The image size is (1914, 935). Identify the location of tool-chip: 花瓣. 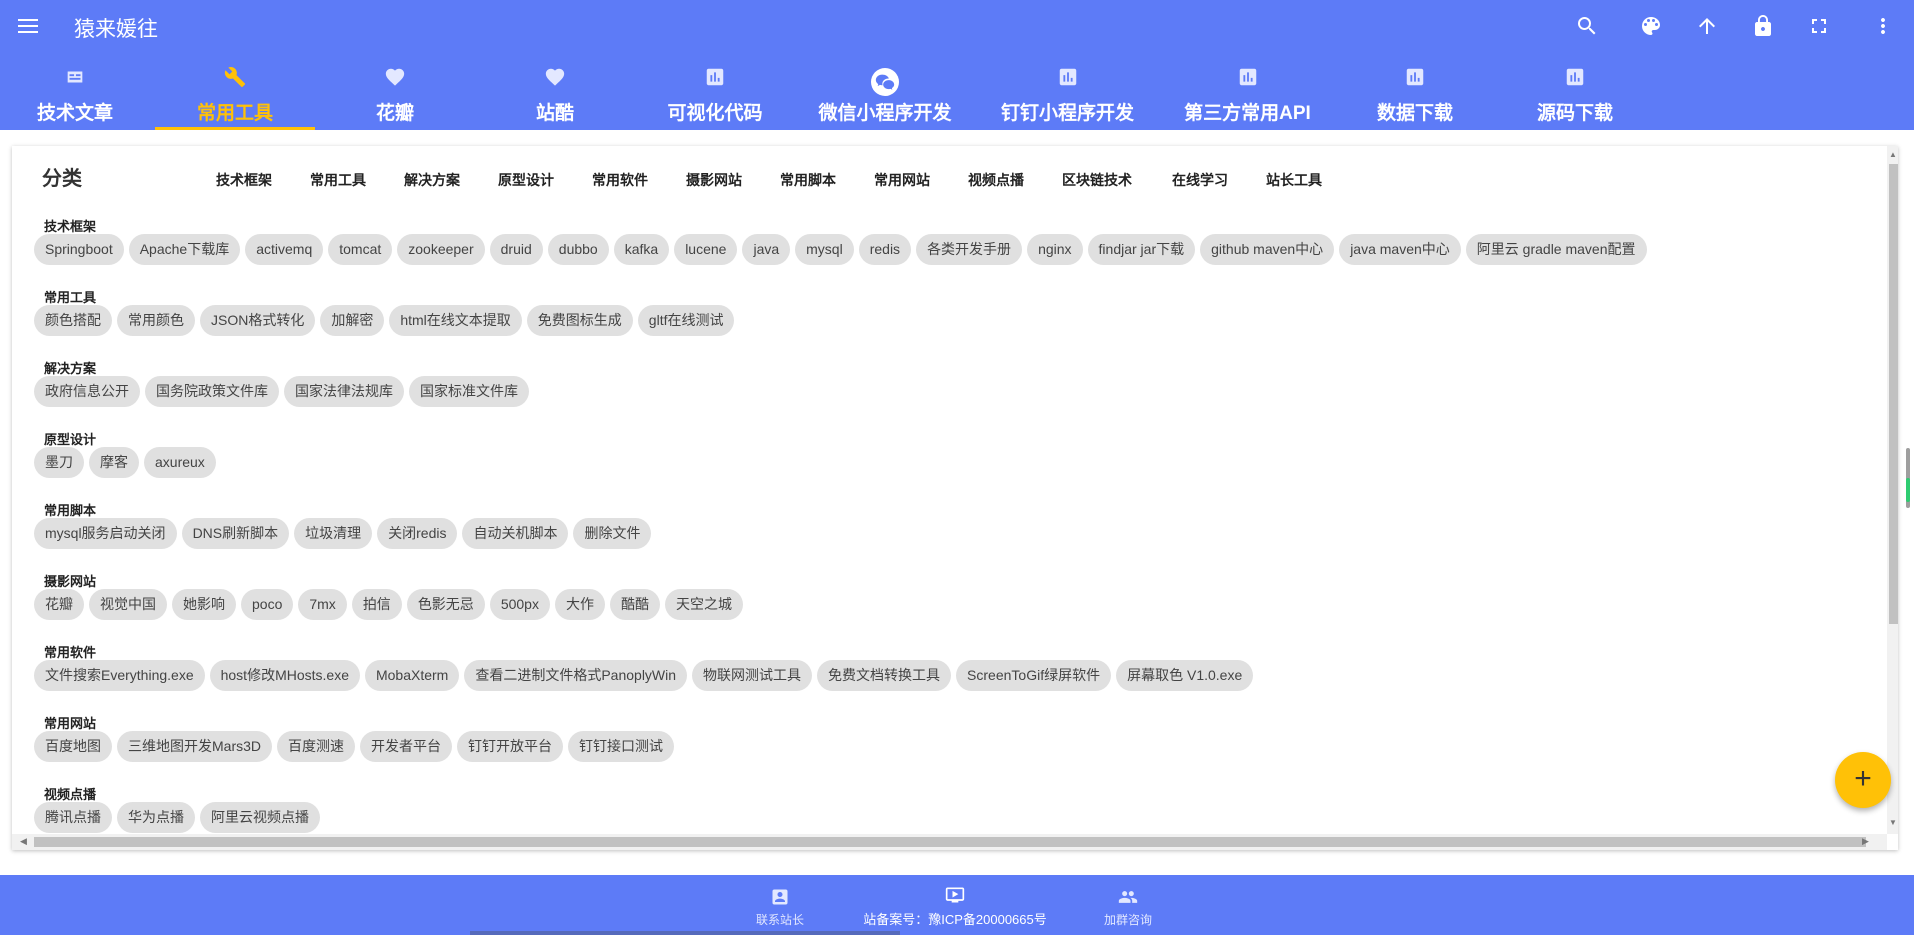
(59, 604).